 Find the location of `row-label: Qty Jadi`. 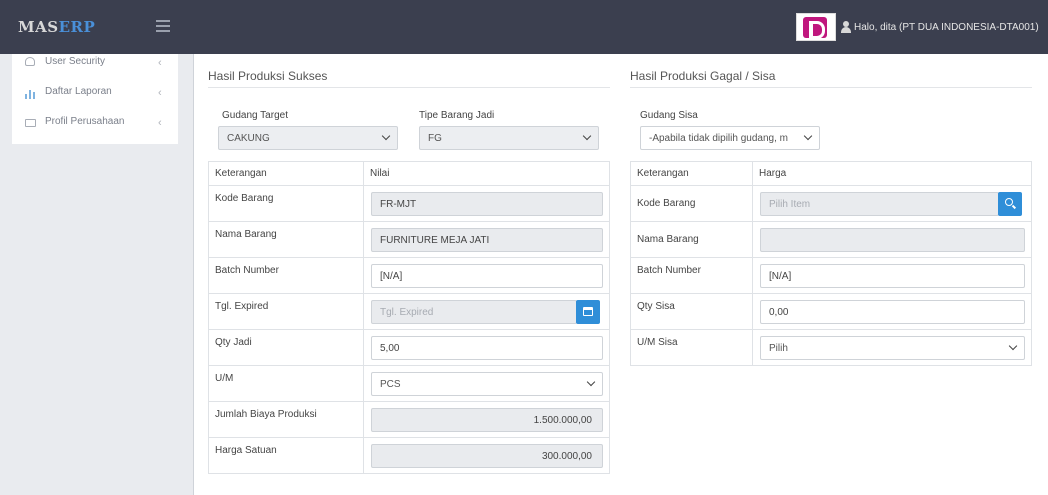

row-label: Qty Jadi is located at coordinates (286, 347).